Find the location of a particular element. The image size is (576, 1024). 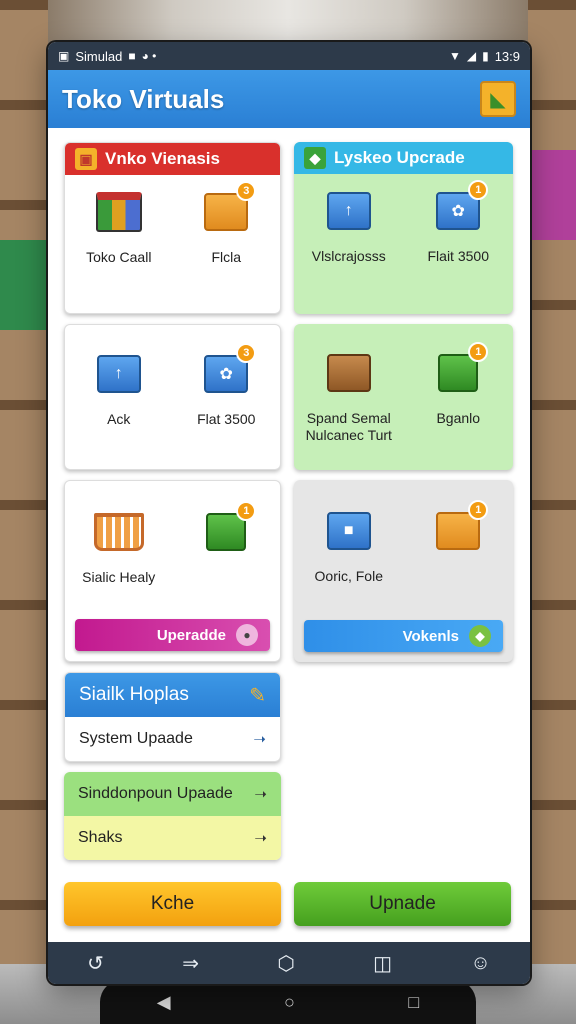

cube-menu-button: ◣ is located at coordinates (498, 99).